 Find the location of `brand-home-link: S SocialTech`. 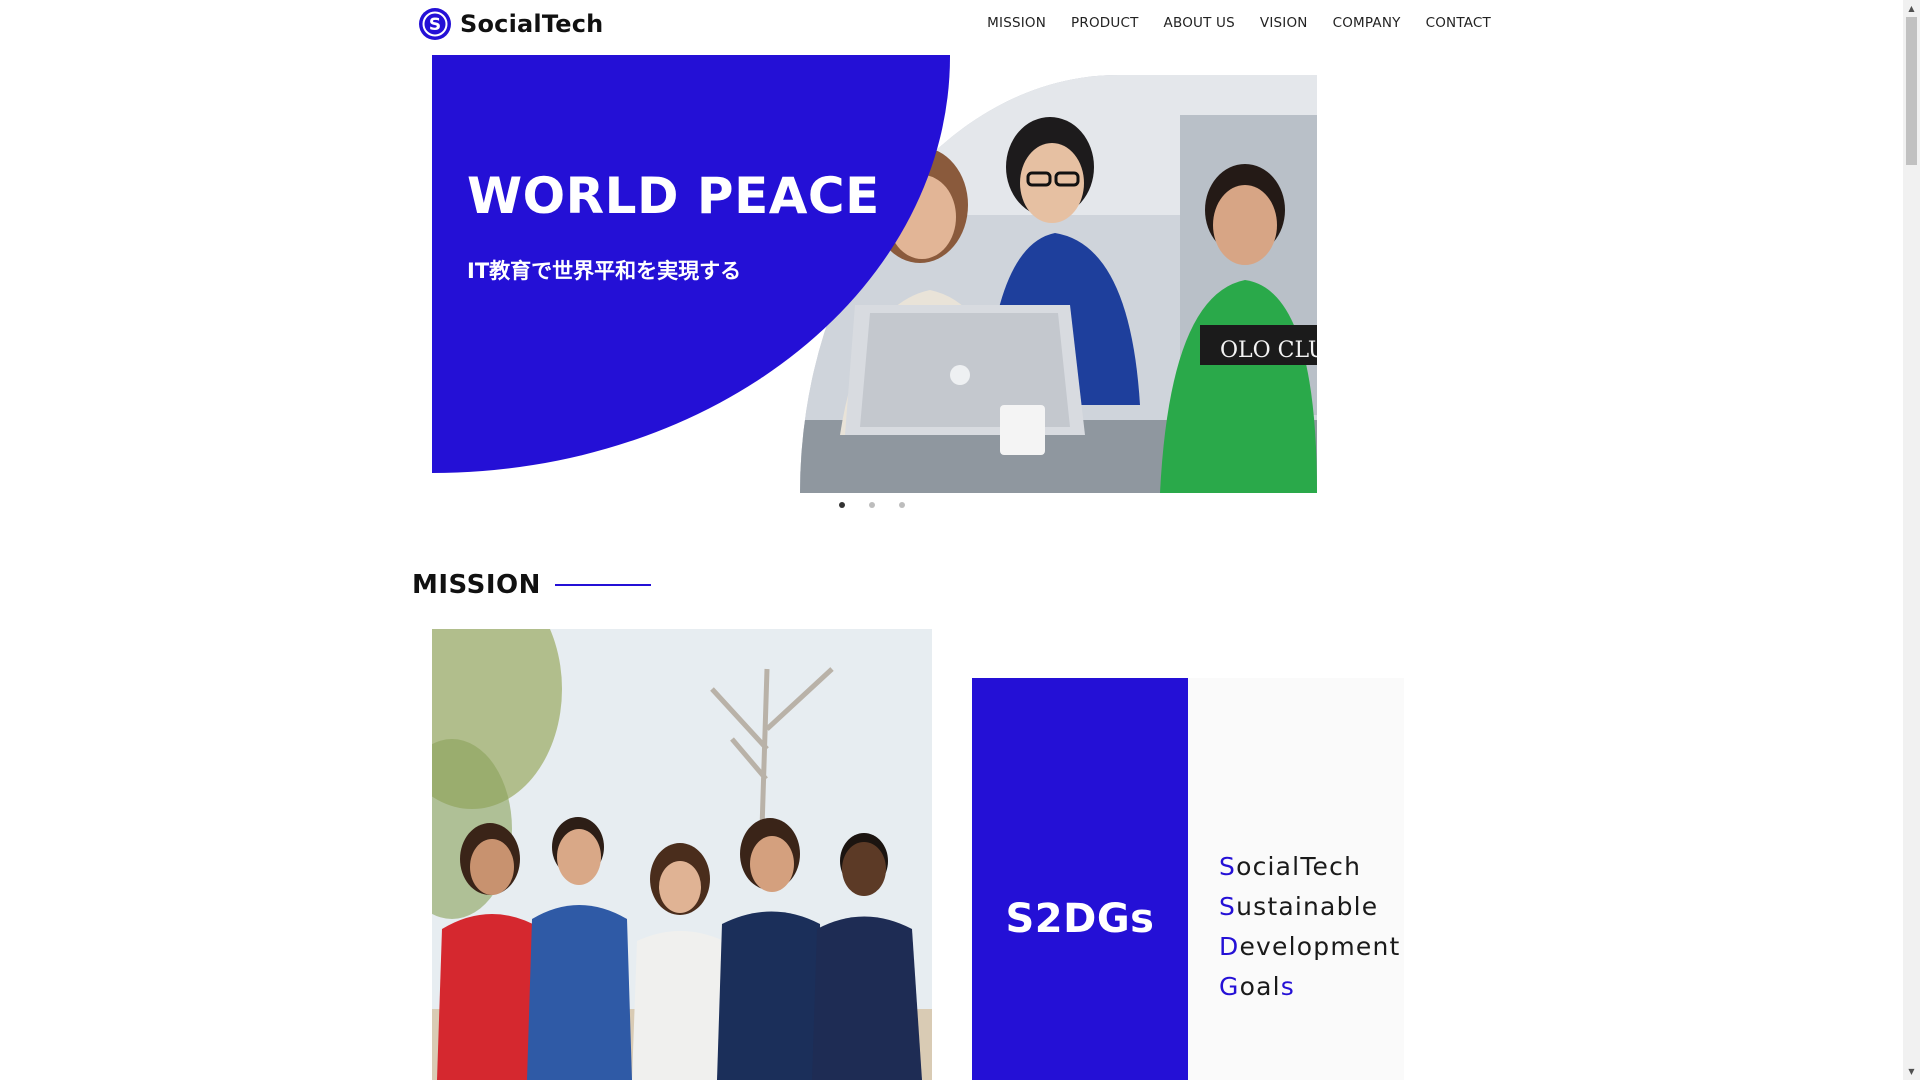

brand-home-link: S SocialTech is located at coordinates (510, 24).